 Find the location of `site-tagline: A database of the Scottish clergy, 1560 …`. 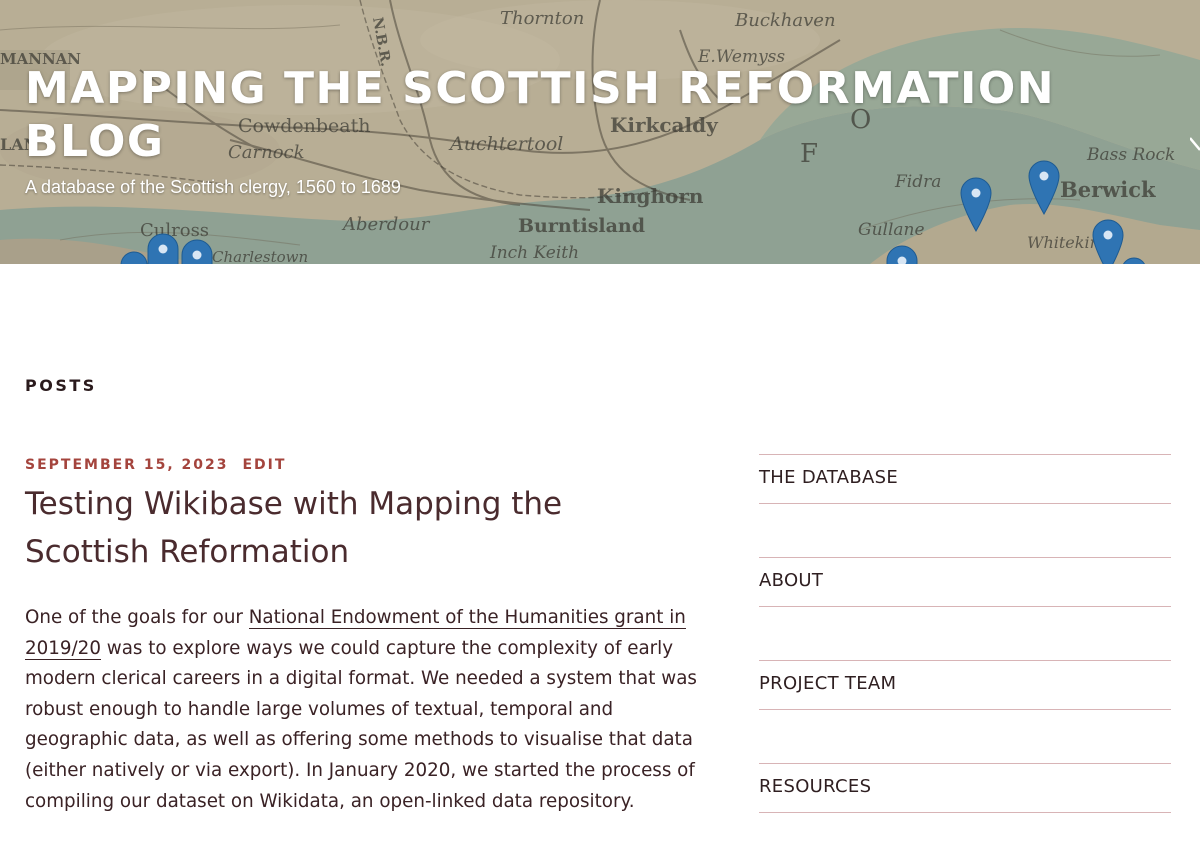

site-tagline: A database of the Scottish clergy, 1560 … is located at coordinates (213, 187).